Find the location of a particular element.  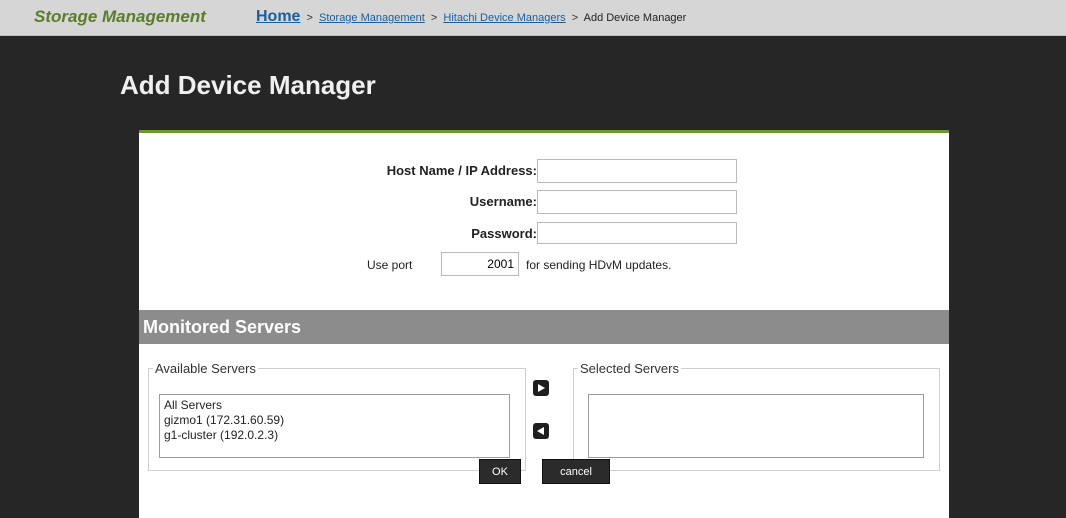

port-input is located at coordinates (480, 264).